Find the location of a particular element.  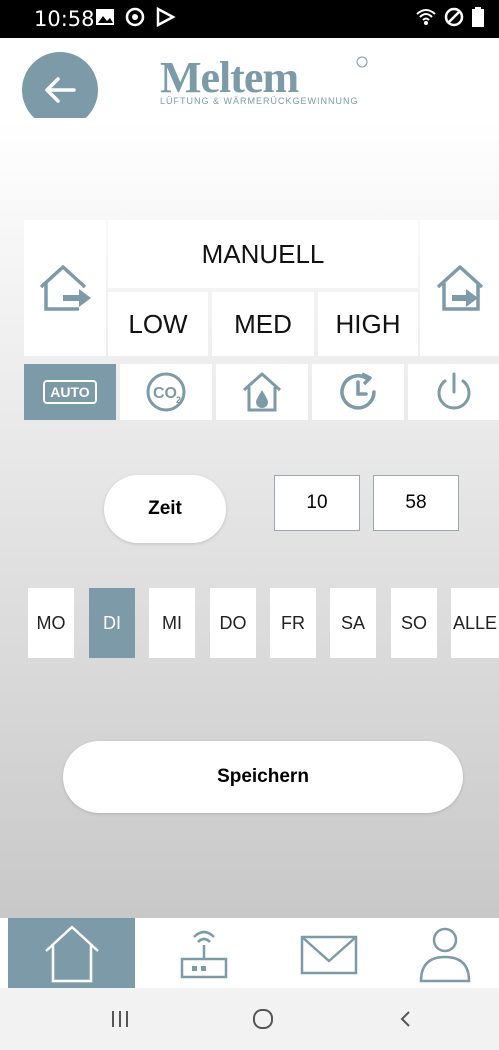

save-button: Speichern is located at coordinates (263, 777).